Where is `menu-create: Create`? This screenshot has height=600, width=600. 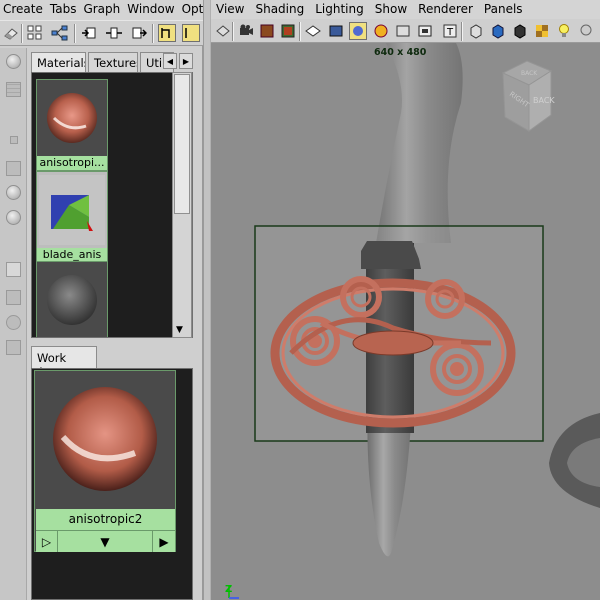 menu-create: Create is located at coordinates (23, 10).